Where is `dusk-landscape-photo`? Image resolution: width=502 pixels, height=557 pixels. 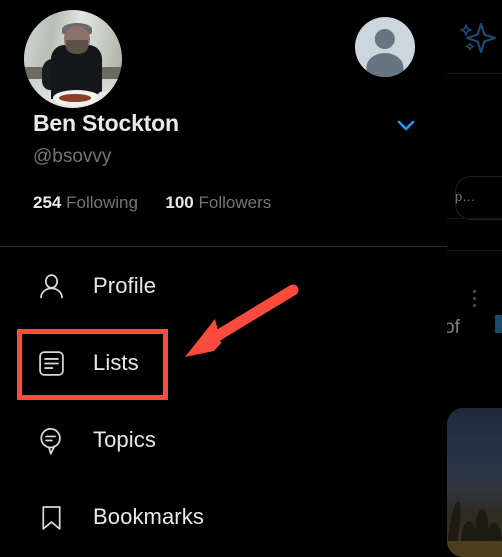
dusk-landscape-photo is located at coordinates (474, 482).